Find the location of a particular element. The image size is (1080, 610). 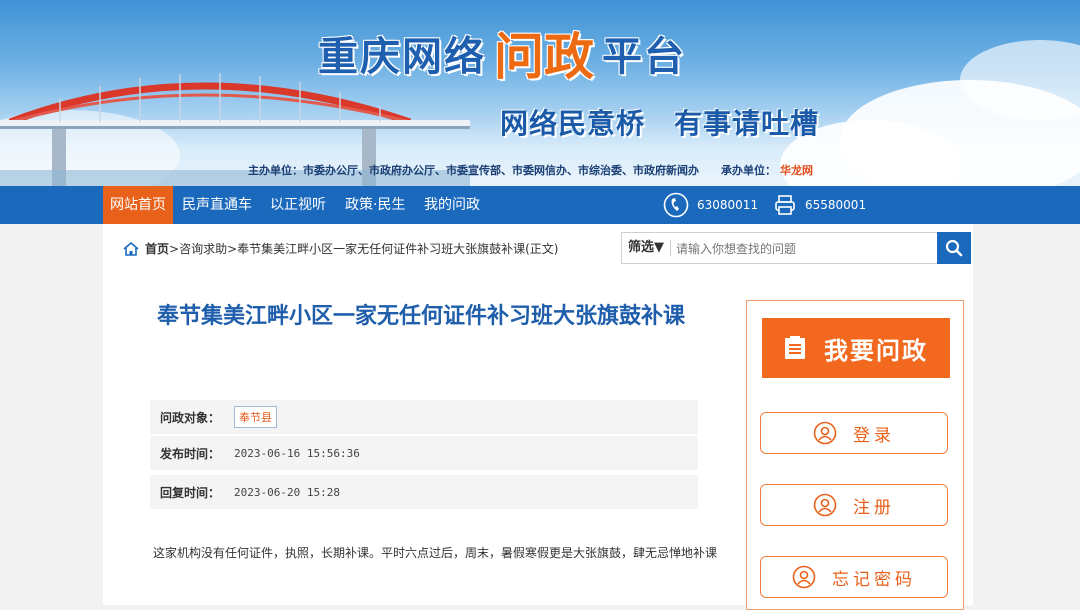

search-input is located at coordinates (796, 249).